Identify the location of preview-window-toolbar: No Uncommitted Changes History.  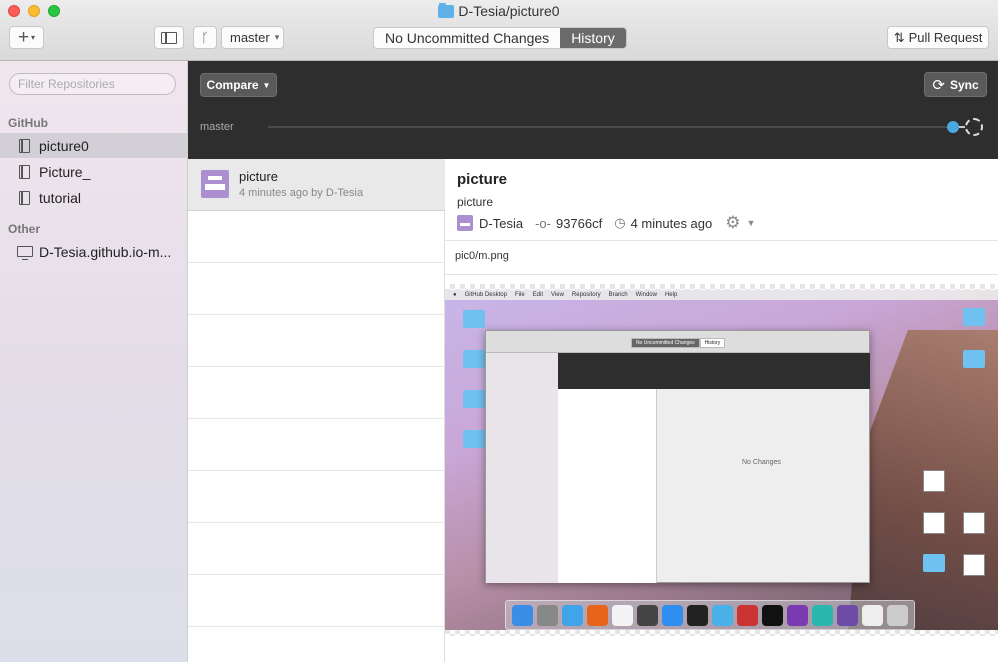
(677, 342).